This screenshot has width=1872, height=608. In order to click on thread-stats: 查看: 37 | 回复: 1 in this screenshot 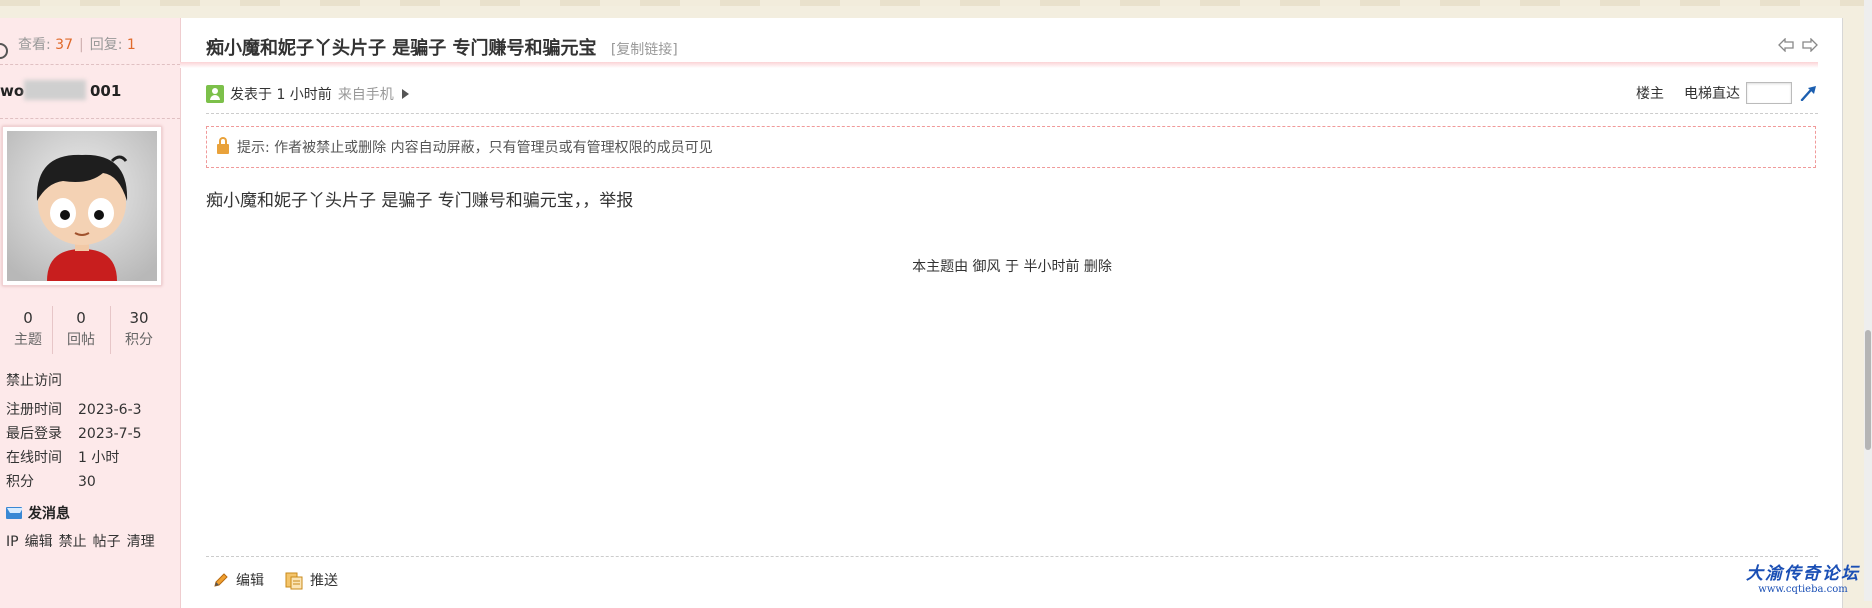, I will do `click(90, 41)`.